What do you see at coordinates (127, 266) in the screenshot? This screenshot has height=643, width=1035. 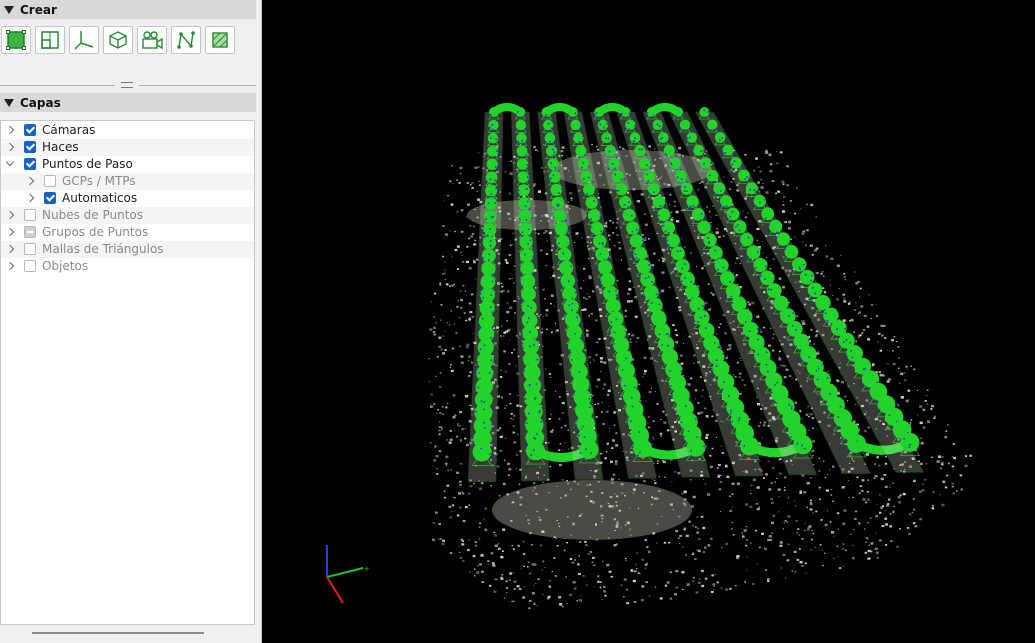 I see `layer-row-objetos: Objetos` at bounding box center [127, 266].